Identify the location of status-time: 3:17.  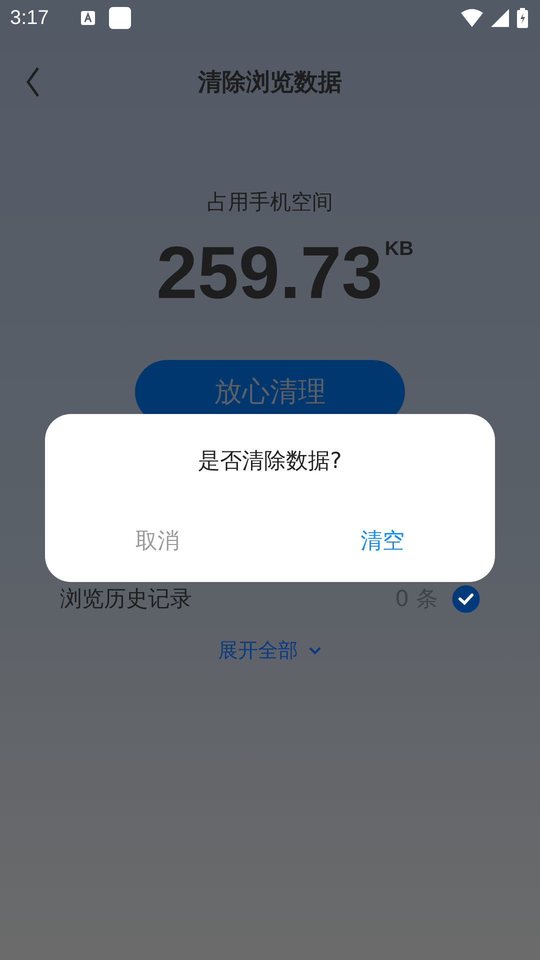
(29, 18).